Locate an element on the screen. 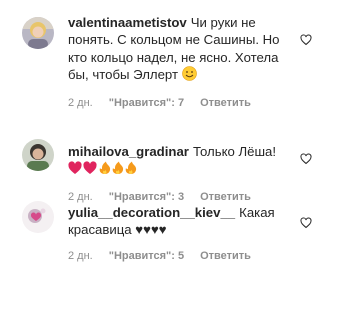 Image resolution: width=337 pixels, height=310 pixels. comment-meta: 2 дн. "Нравится": 5 Ответить is located at coordinates (179, 256).